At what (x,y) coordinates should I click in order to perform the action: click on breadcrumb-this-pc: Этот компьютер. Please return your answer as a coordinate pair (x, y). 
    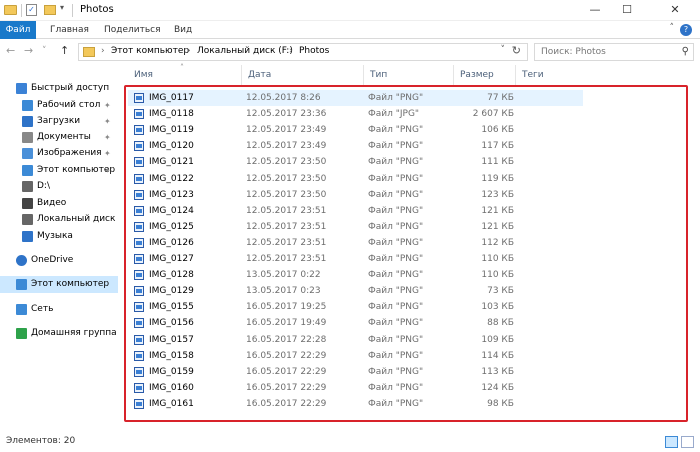
    Looking at the image, I should click on (150, 51).